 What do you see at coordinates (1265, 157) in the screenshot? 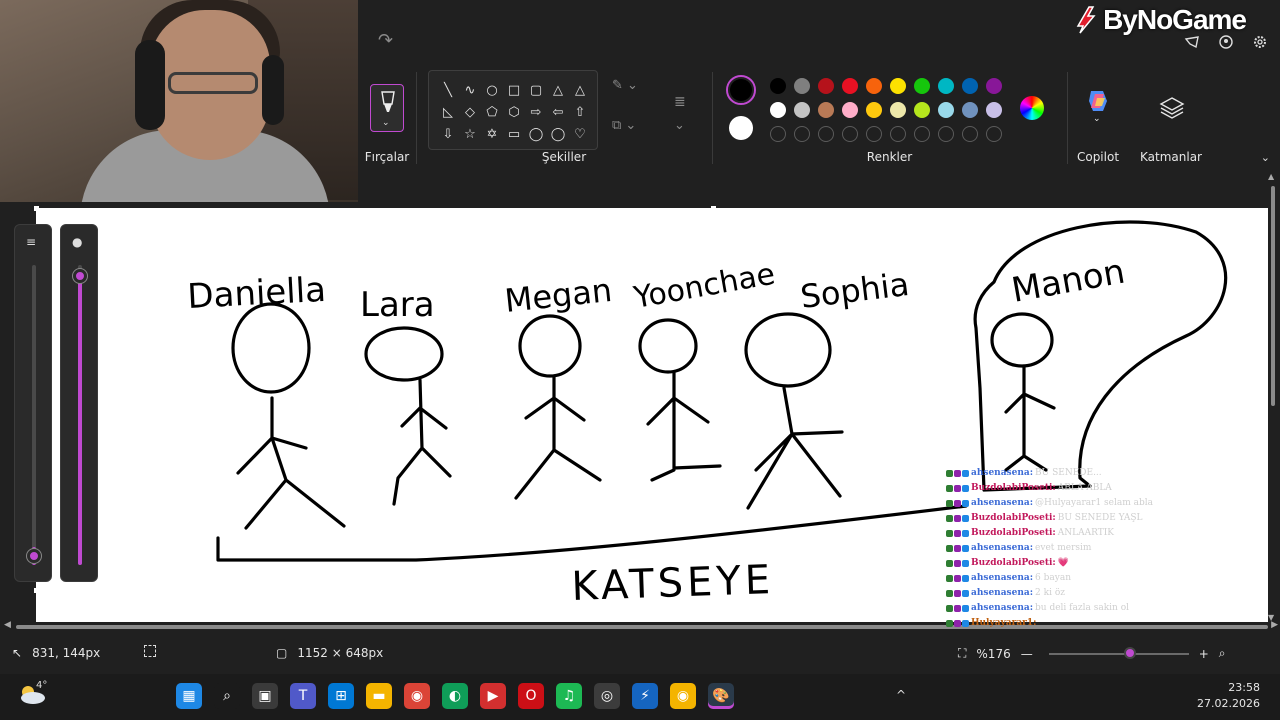
I see `expand-ribbon-icon: ⌄` at bounding box center [1265, 157].